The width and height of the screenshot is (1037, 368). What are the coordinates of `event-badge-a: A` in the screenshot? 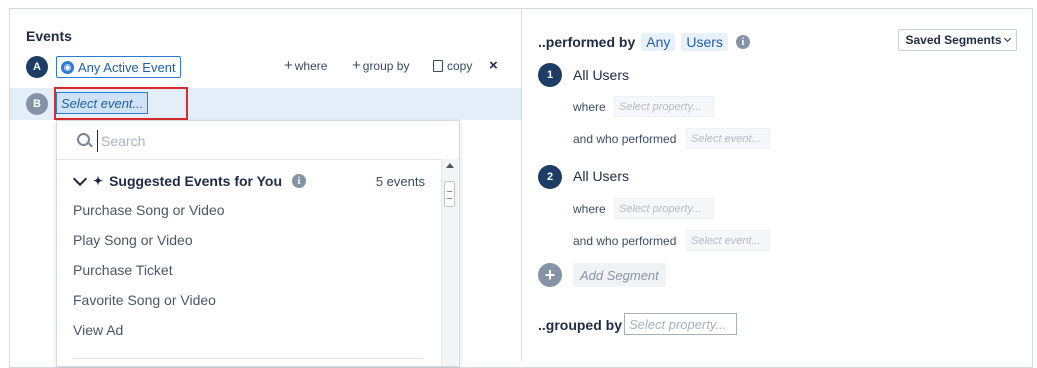 It's located at (37, 67).